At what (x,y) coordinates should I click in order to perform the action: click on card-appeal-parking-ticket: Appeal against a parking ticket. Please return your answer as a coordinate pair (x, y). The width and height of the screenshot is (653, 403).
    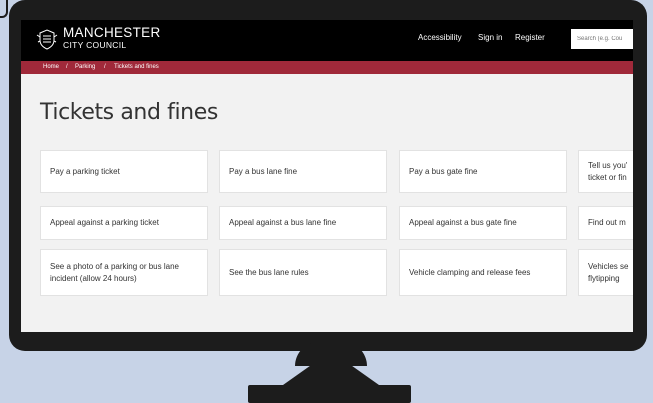
    Looking at the image, I should click on (124, 223).